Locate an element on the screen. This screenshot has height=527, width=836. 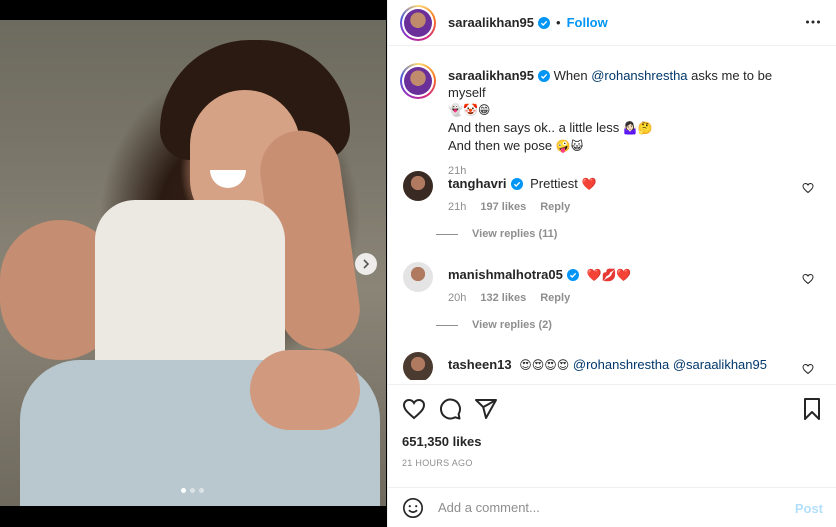
caption-username: saraalikhan95 is located at coordinates (491, 75).